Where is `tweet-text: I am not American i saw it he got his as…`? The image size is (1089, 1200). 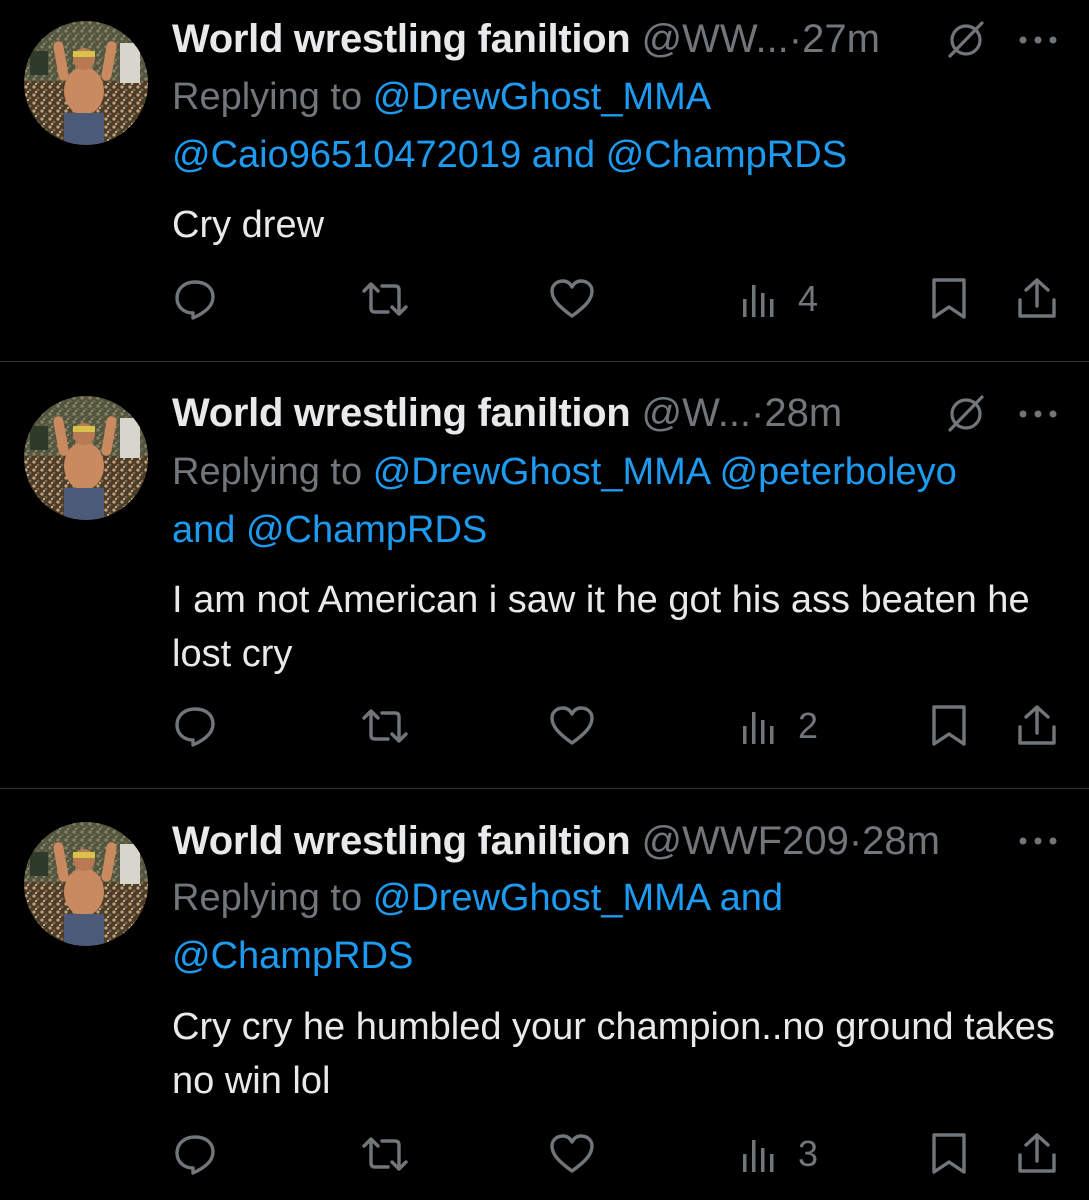
tweet-text: I am not American i saw it he got his as… is located at coordinates (601, 627).